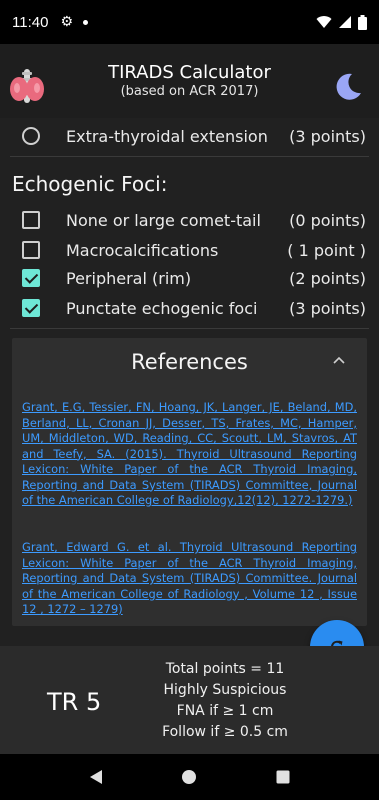 Image resolution: width=379 pixels, height=800 pixels. I want to click on system-nav-bar, so click(189, 777).